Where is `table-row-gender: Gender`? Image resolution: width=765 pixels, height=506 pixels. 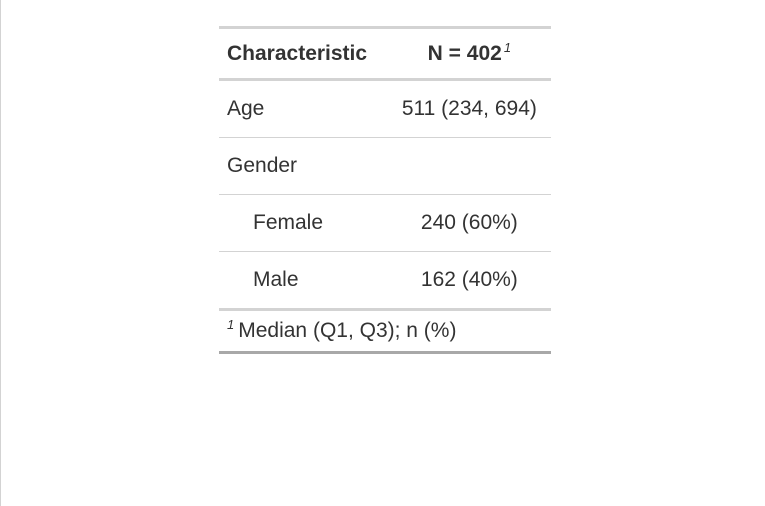 table-row-gender: Gender is located at coordinates (385, 166).